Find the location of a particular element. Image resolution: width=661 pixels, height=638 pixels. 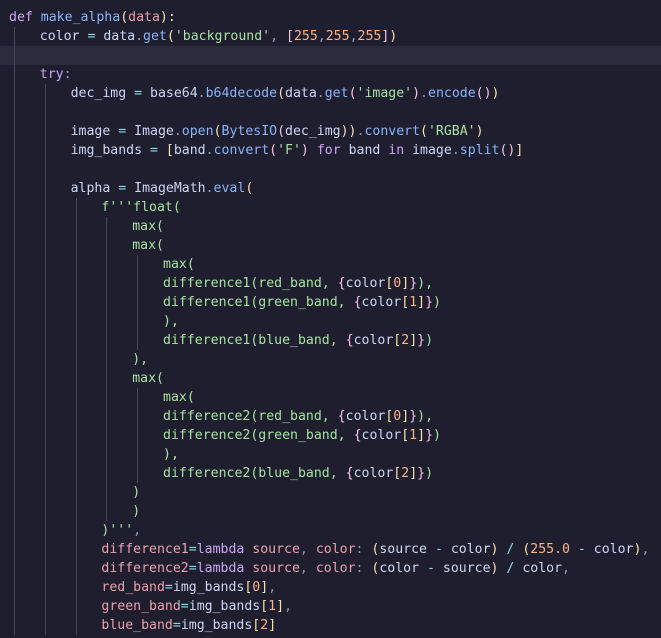

code-token: lambda is located at coordinates (220, 549).